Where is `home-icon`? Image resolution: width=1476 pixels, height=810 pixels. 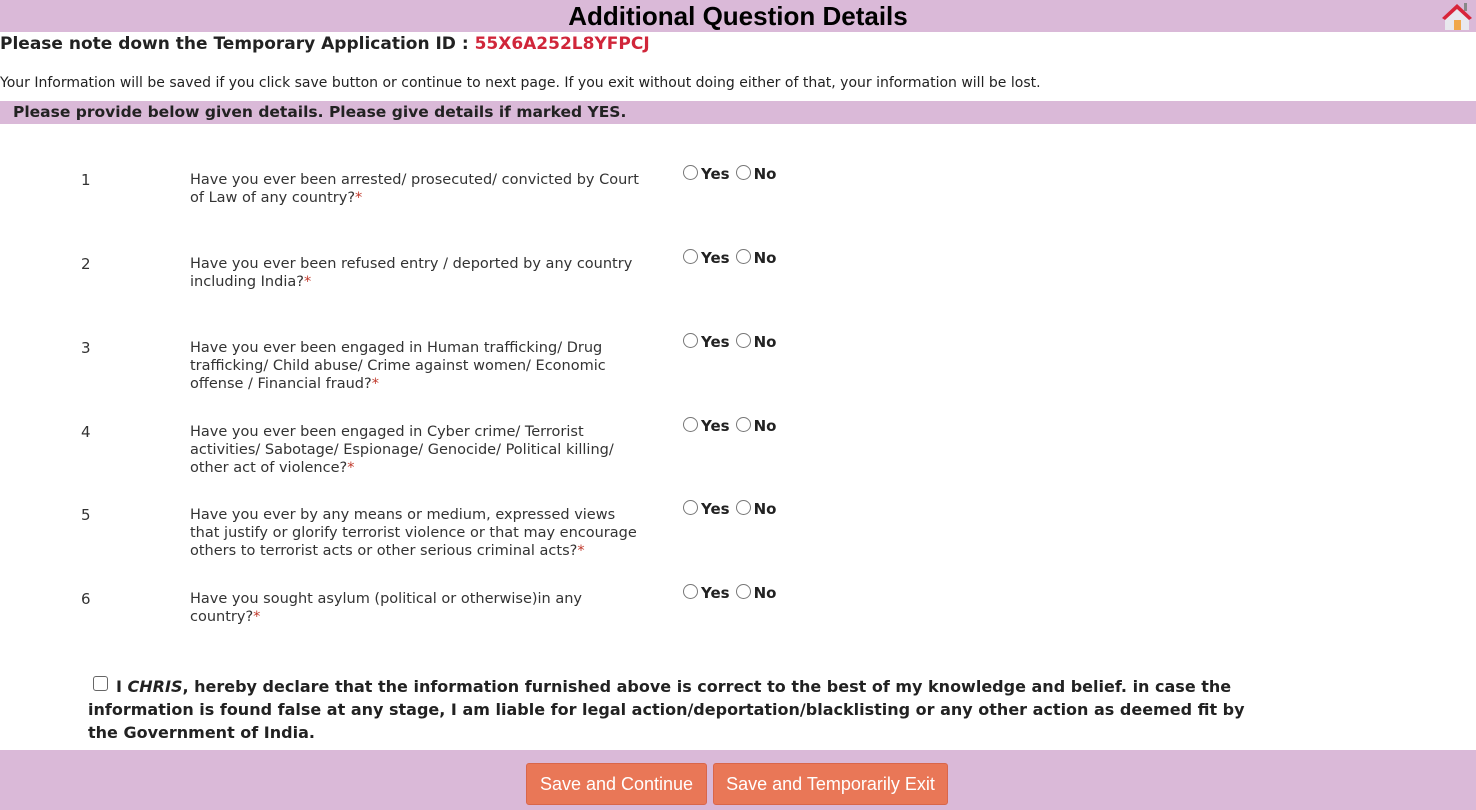 home-icon is located at coordinates (1457, 16).